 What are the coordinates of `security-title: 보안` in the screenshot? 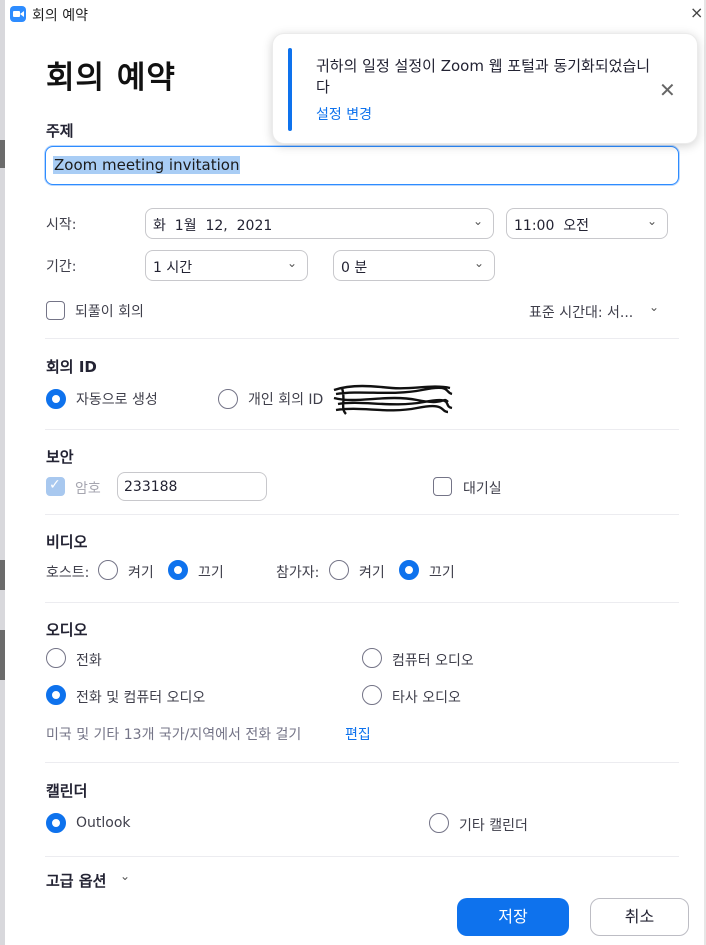 It's located at (60, 457).